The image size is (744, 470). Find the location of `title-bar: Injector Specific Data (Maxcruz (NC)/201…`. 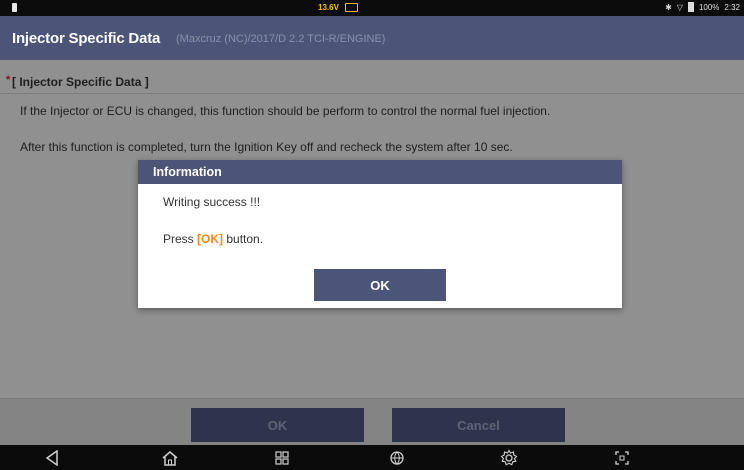

title-bar: Injector Specific Data (Maxcruz (NC)/201… is located at coordinates (372, 38).